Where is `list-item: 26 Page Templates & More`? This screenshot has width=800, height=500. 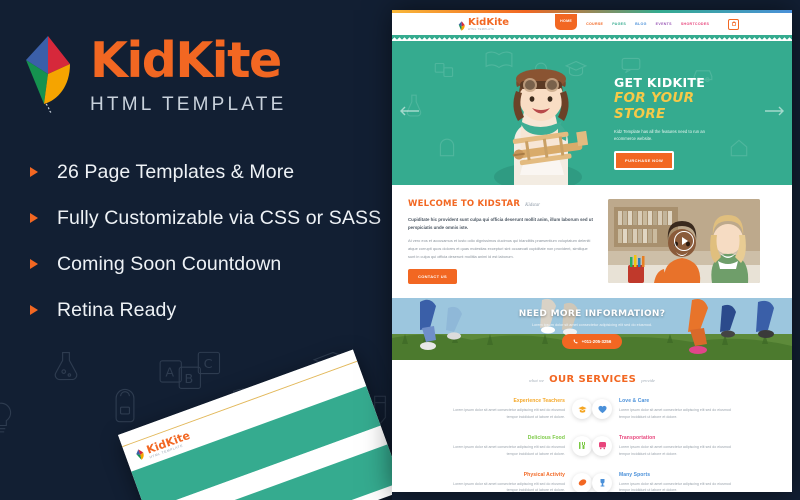 list-item: 26 Page Templates & More is located at coordinates (202, 172).